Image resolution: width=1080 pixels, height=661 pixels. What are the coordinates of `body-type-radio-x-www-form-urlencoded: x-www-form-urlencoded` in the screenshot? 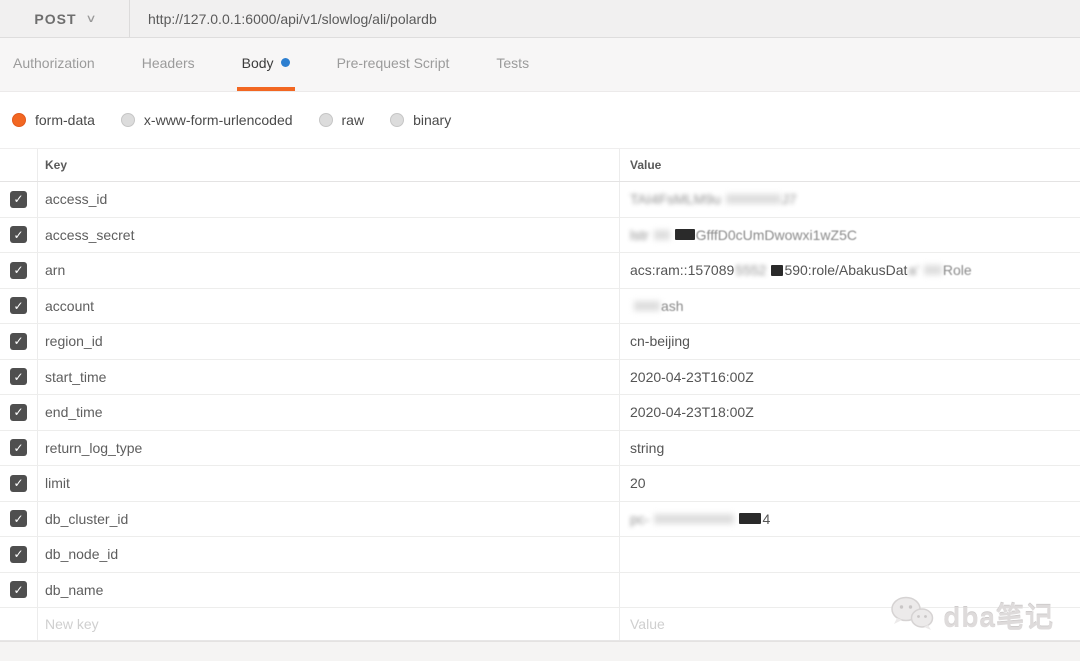 It's located at (206, 120).